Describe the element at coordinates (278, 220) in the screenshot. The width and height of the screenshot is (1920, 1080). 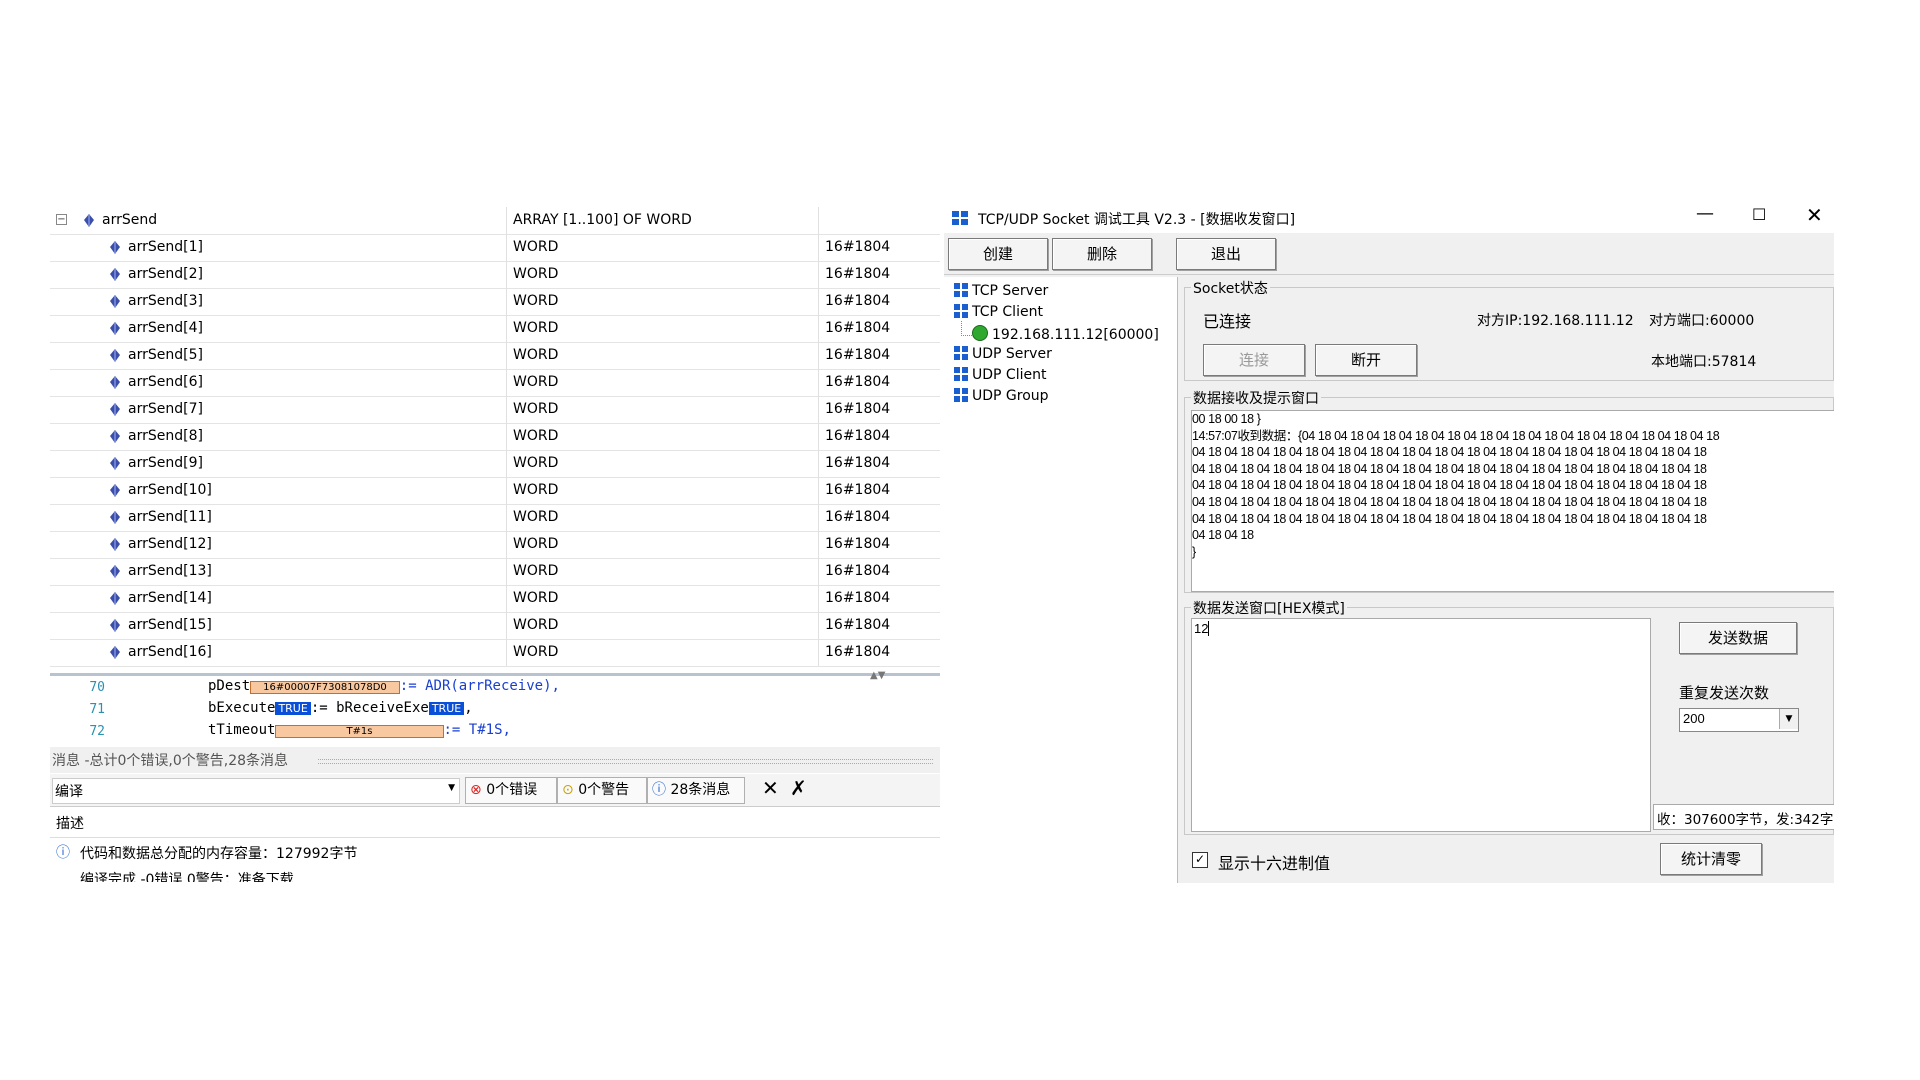
I see `name-cell: − arrSend` at that location.